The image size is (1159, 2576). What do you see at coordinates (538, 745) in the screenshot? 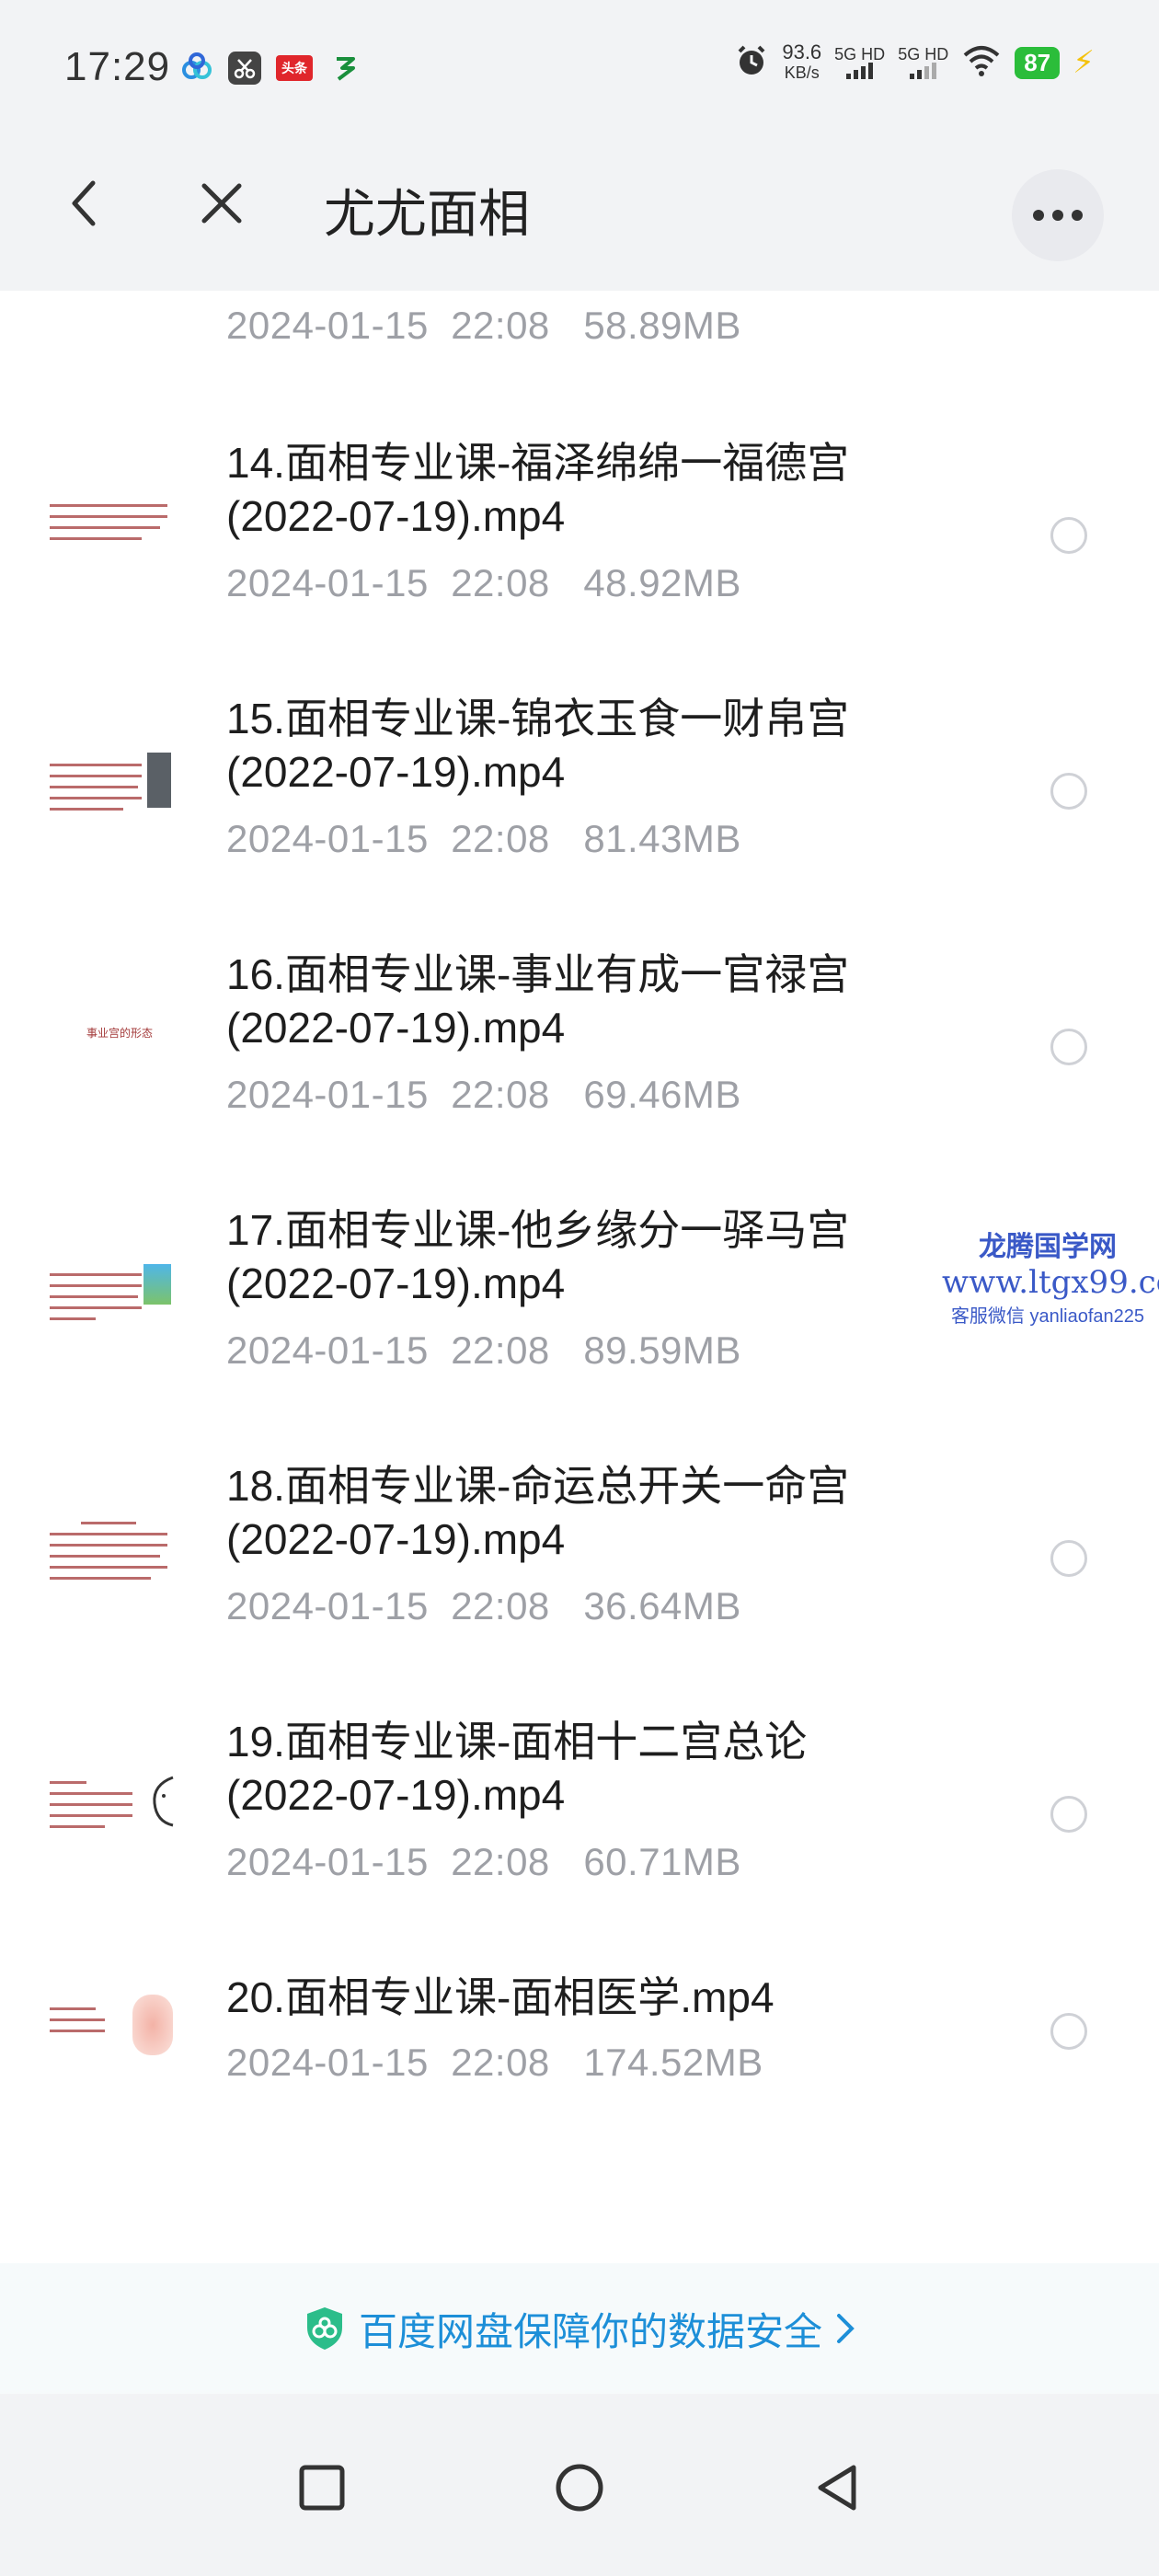
I see `file-name: 15.面相专业课-锦衣玉食一财帛宫(2022-07-19).mp4` at bounding box center [538, 745].